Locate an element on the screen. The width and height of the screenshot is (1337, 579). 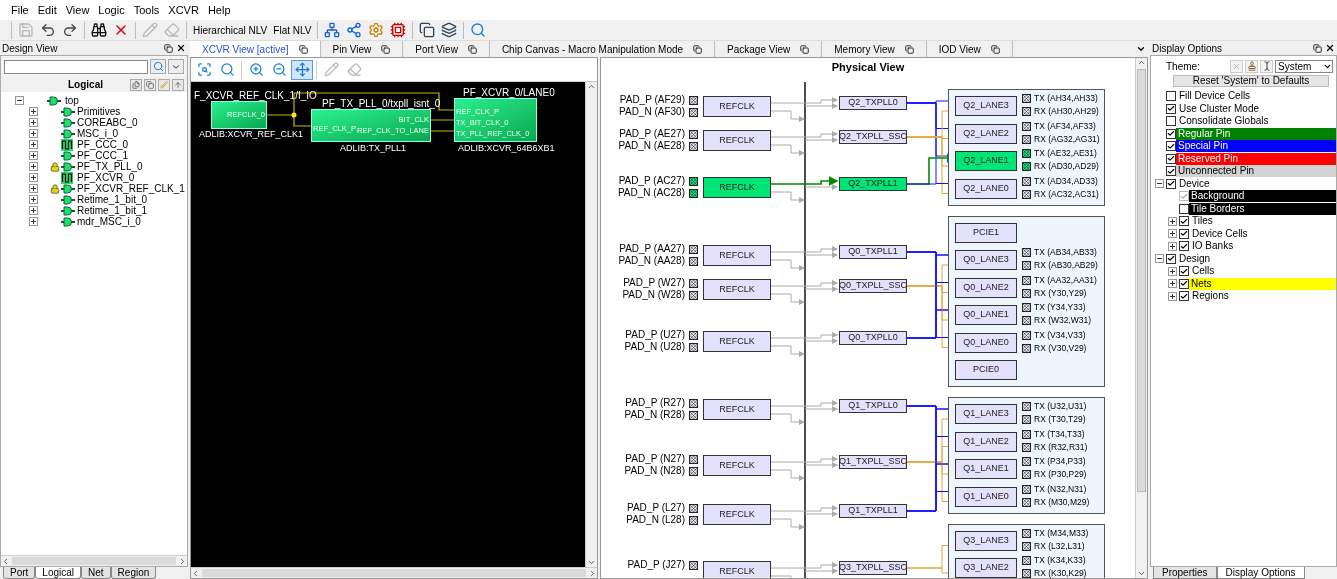
pll-block: Q0_TXPLL0 is located at coordinates (873, 338).